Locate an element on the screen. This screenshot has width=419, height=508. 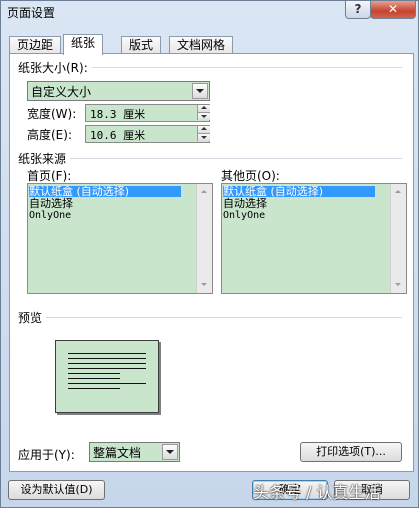
set-default-button: 设为默认值(D) is located at coordinates (56, 490).